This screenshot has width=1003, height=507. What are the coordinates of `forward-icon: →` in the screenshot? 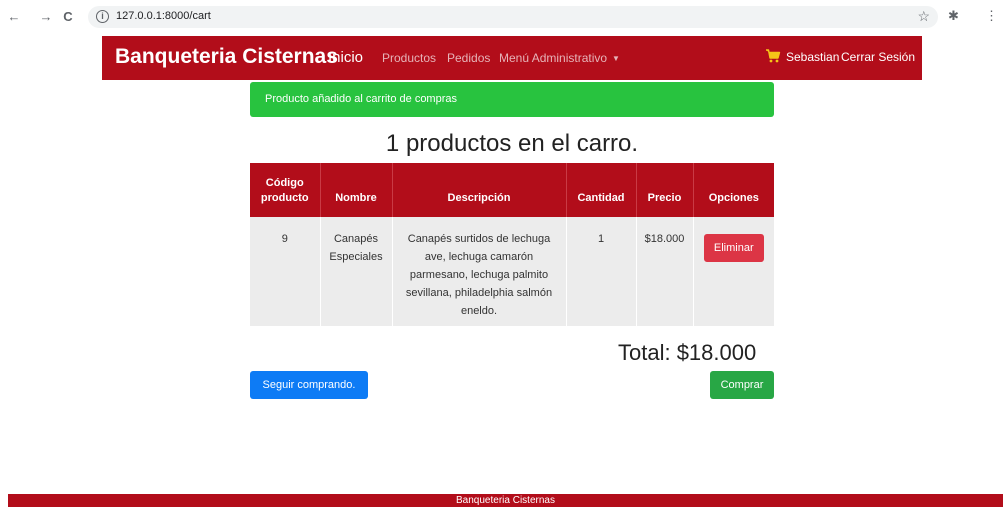 It's located at (46, 16).